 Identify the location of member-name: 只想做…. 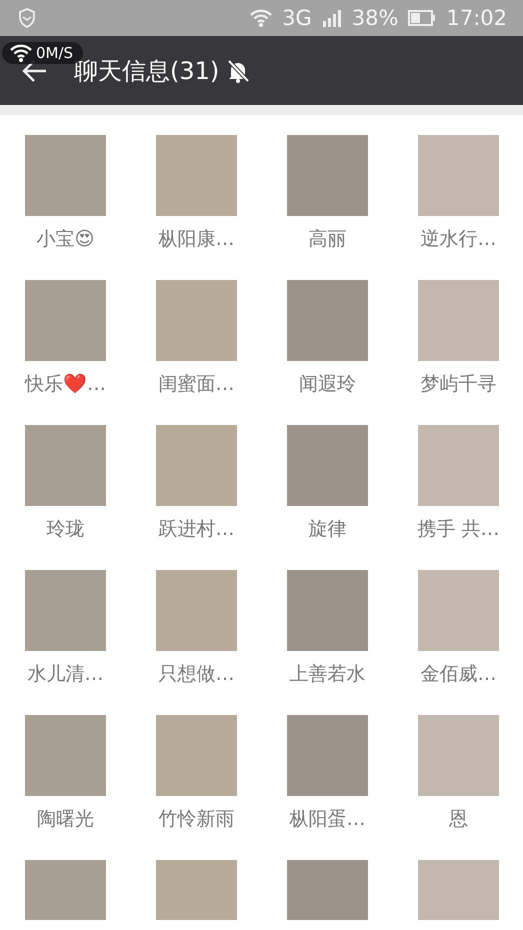
(196, 674).